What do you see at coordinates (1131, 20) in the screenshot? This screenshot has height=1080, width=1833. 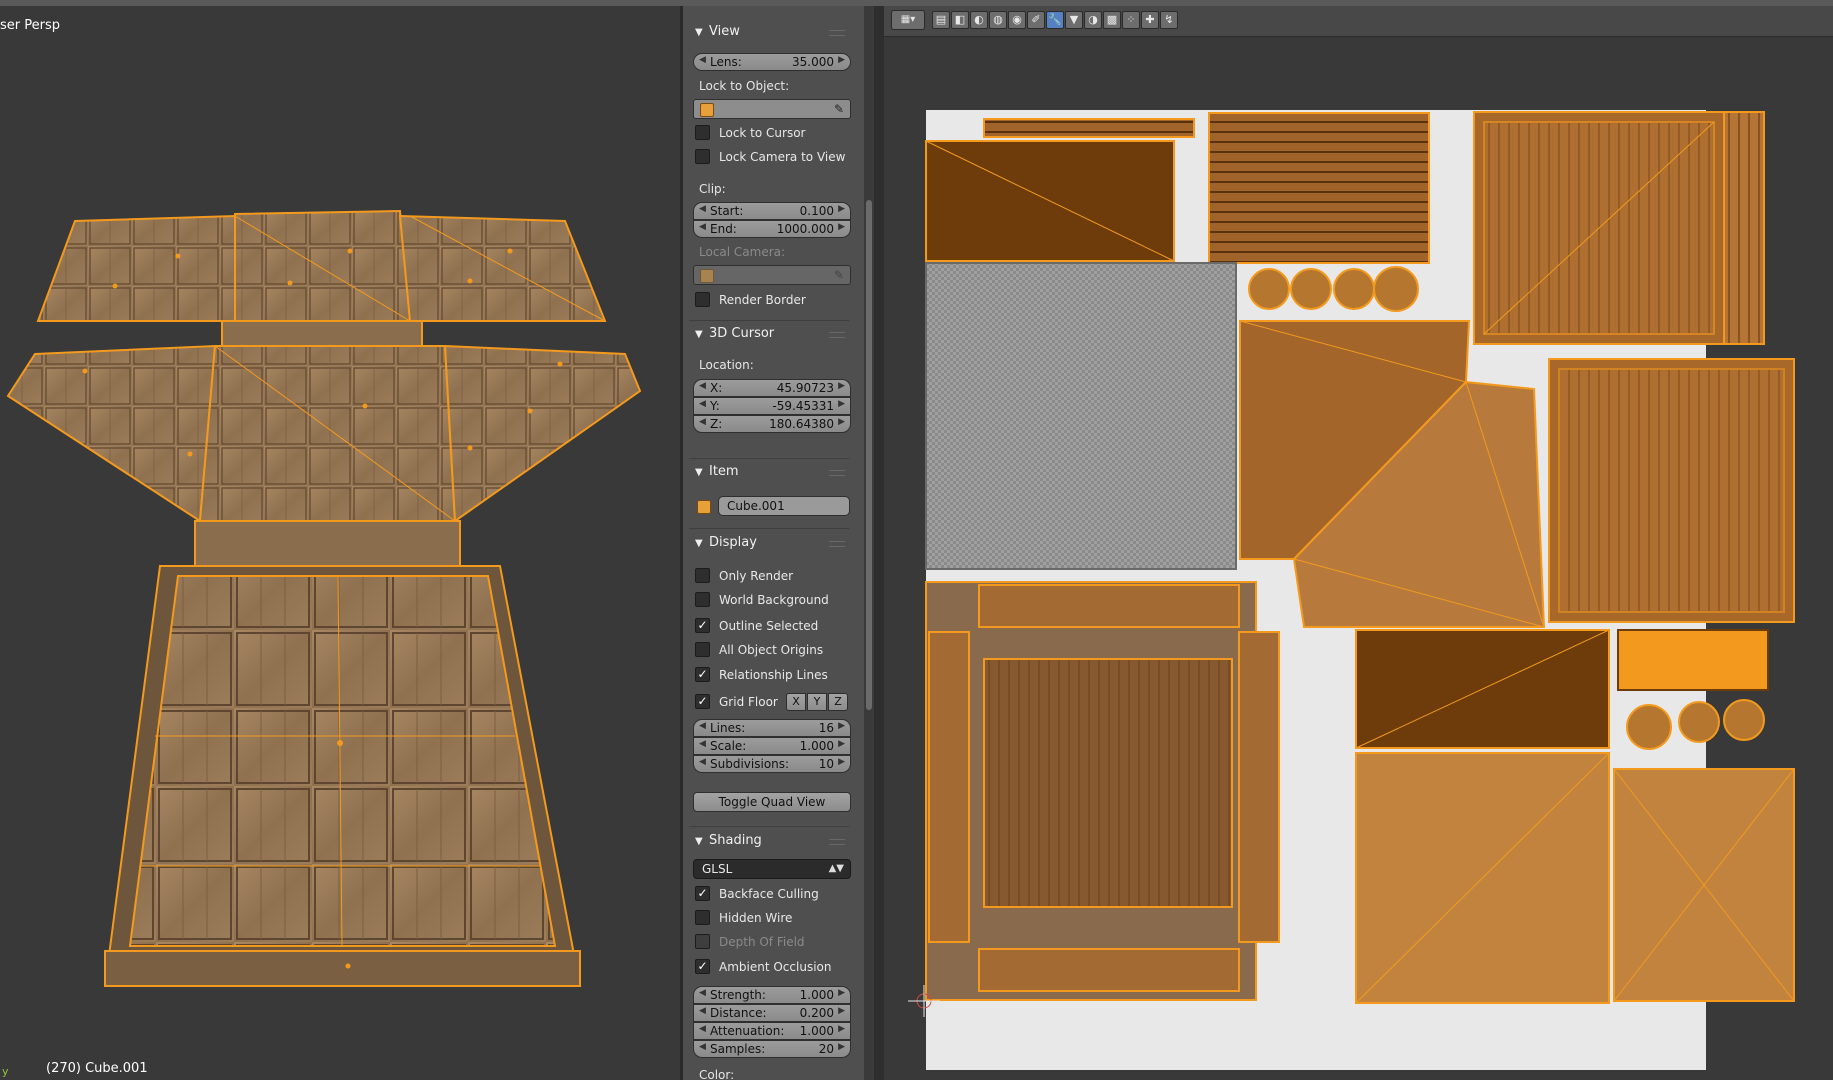 I see `checker-icon: ⁘` at bounding box center [1131, 20].